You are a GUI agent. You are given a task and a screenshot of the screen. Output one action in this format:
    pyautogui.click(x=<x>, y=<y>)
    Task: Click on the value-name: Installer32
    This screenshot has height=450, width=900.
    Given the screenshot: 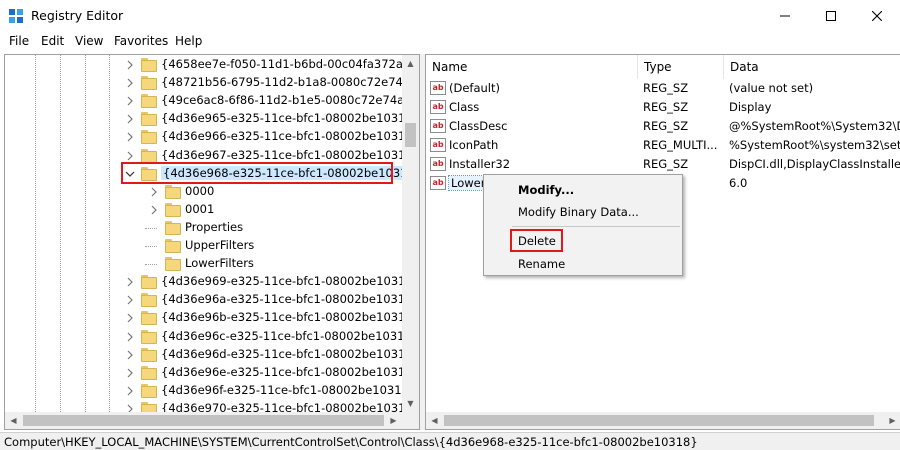 What is the action you would take?
    pyautogui.click(x=480, y=164)
    